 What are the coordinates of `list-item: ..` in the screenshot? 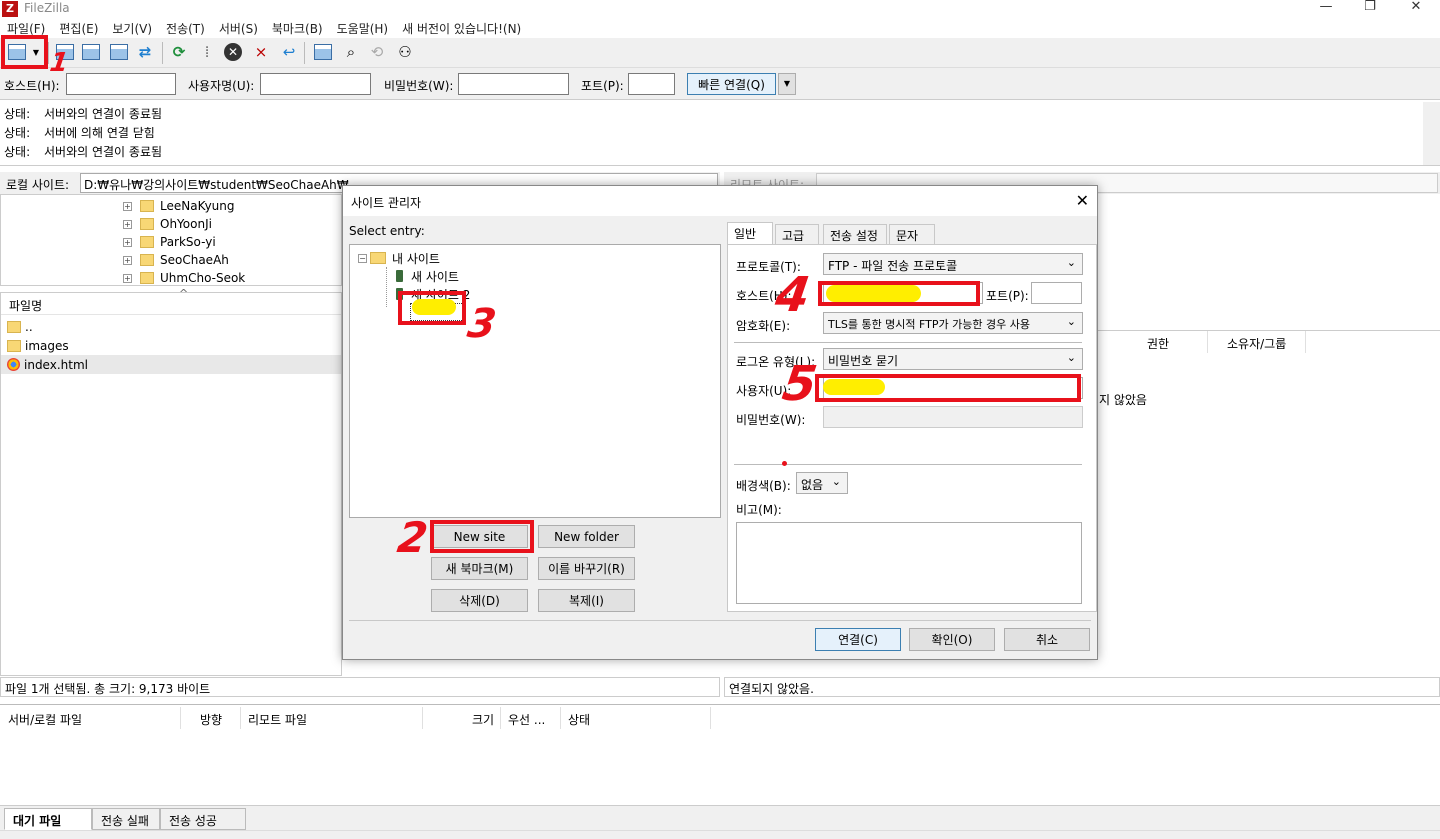 It's located at (20, 326).